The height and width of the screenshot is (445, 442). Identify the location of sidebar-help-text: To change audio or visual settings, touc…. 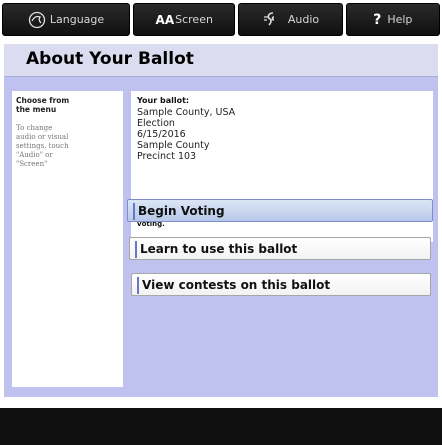
(56, 146).